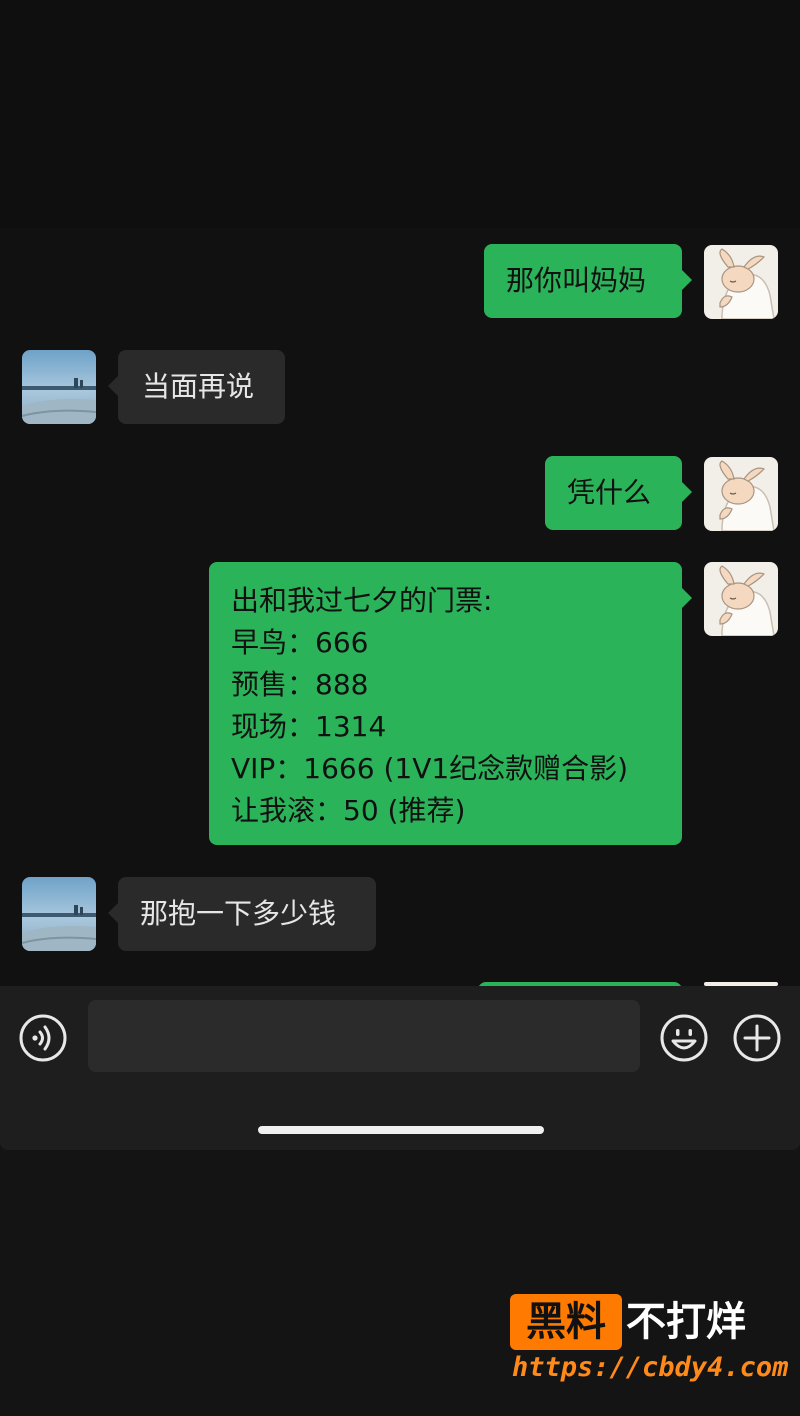  Describe the element at coordinates (566, 1322) in the screenshot. I see `watermark-badge: 黑料` at that location.